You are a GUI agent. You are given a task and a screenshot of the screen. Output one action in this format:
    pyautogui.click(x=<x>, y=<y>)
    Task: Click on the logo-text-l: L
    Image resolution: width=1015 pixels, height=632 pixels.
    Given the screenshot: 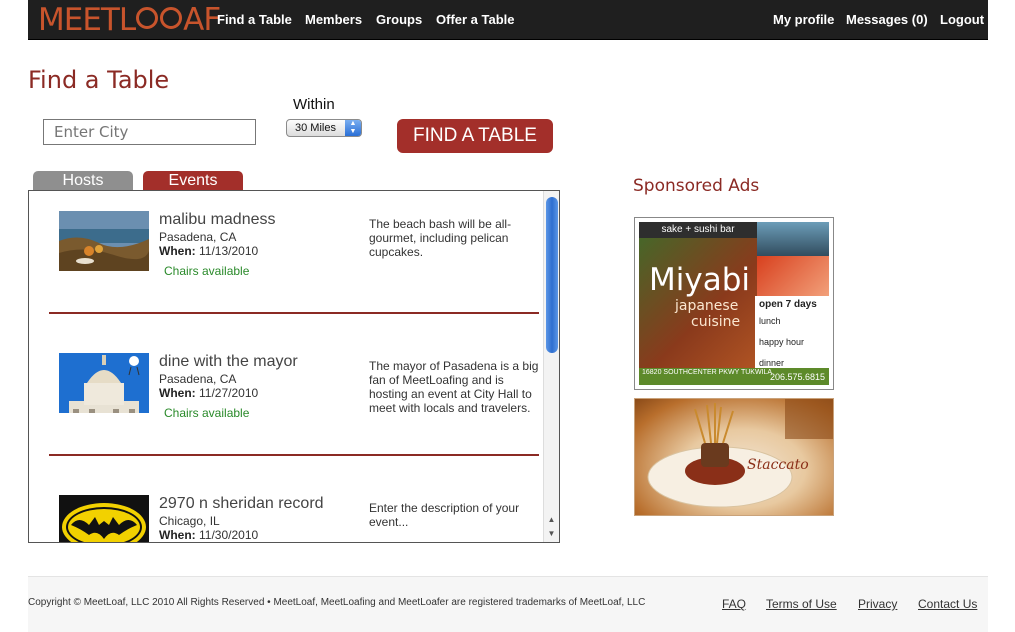 What is the action you would take?
    pyautogui.click(x=127, y=20)
    